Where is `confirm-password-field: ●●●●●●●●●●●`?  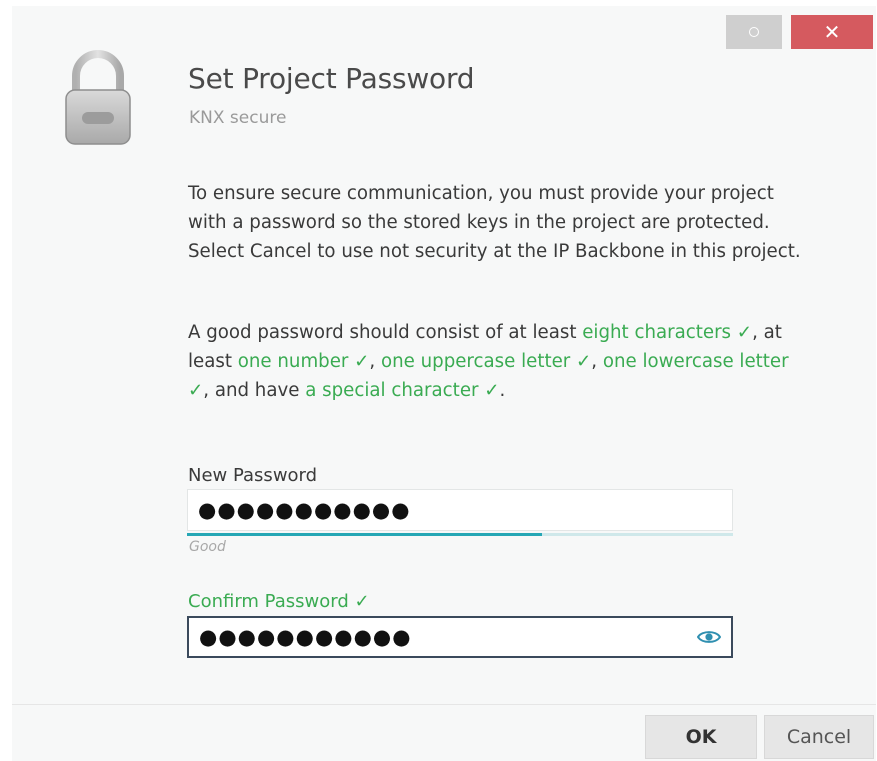 confirm-password-field: ●●●●●●●●●●● is located at coordinates (460, 637).